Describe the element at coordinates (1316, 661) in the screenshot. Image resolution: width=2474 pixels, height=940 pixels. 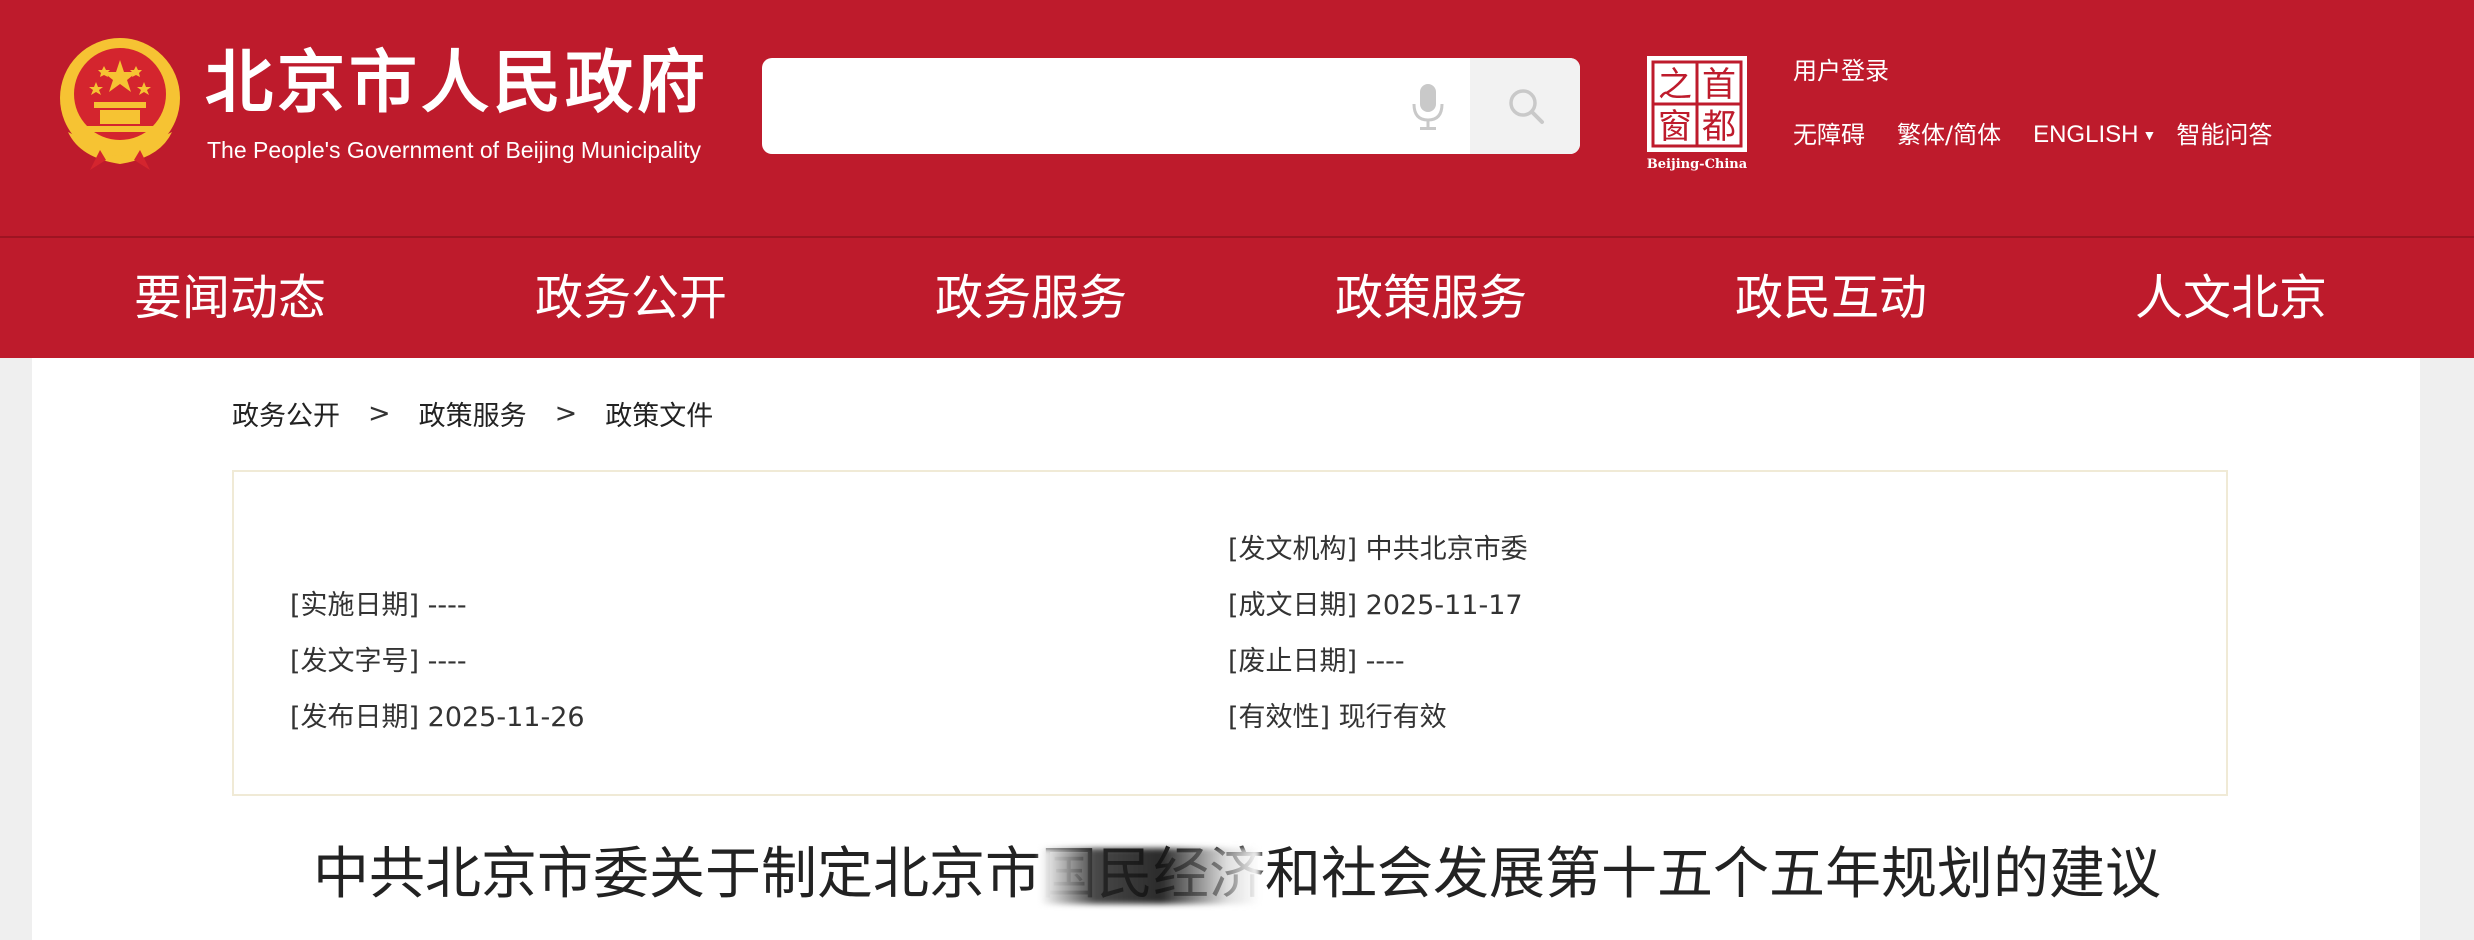
I see `info-repeal-date: [废止日期] ----` at that location.